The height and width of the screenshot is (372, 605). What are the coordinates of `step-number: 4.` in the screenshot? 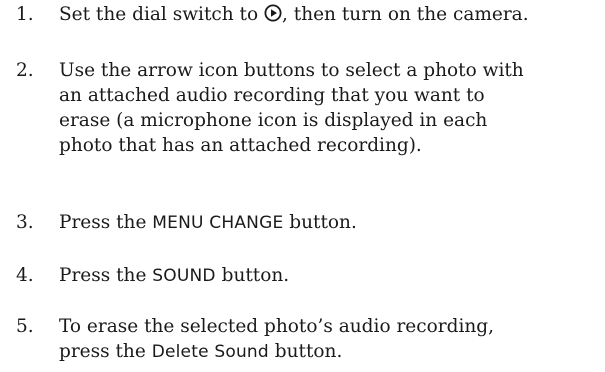 It's located at (25, 275).